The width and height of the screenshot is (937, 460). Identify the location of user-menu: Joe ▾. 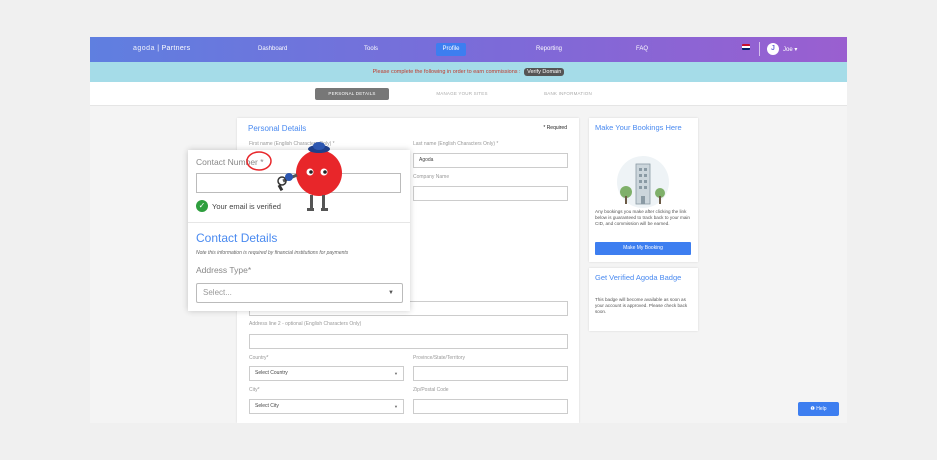
(790, 49).